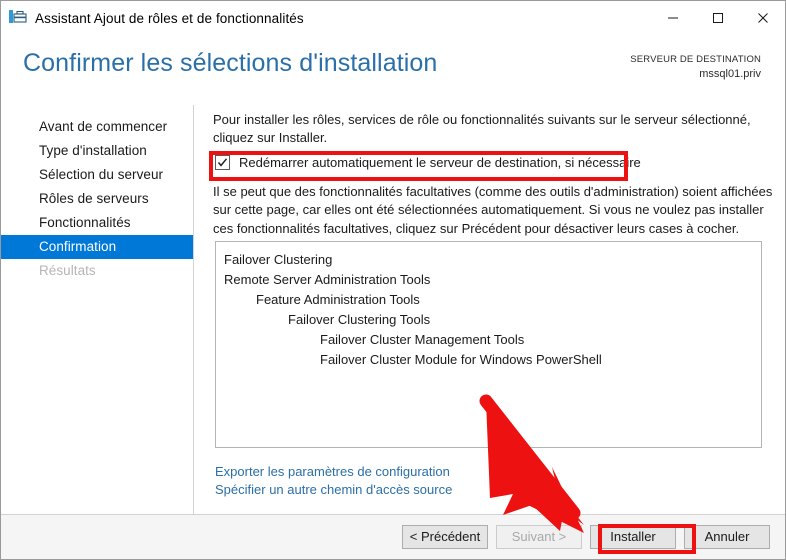  I want to click on list-item: Failover Clustering Tools, so click(359, 319).